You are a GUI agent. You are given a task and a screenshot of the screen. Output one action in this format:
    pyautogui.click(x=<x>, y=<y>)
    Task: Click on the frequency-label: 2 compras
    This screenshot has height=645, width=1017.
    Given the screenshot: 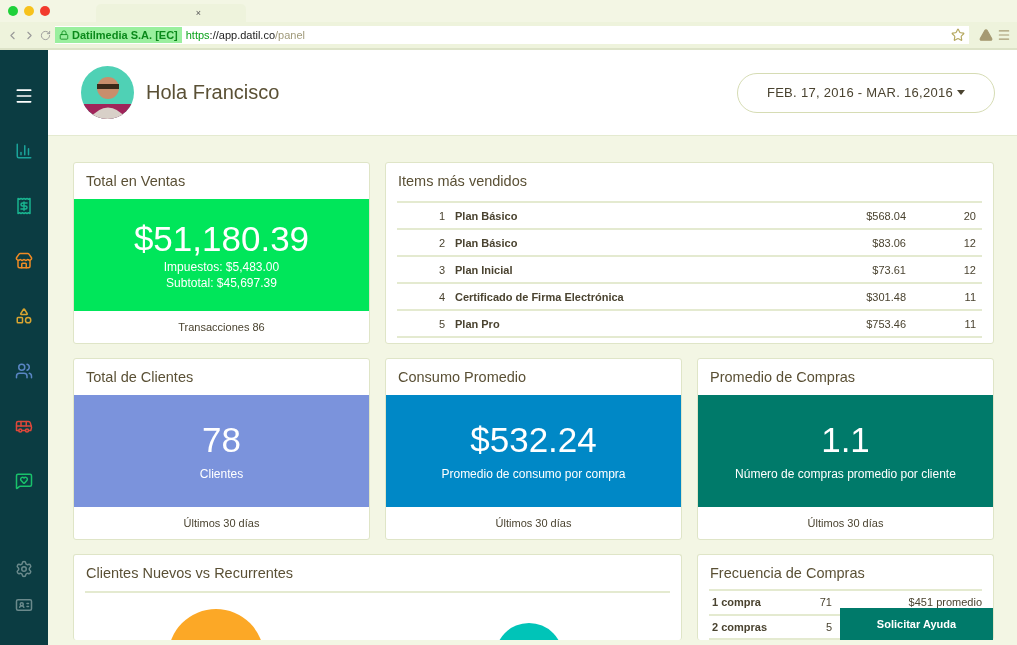 What is the action you would take?
    pyautogui.click(x=740, y=626)
    